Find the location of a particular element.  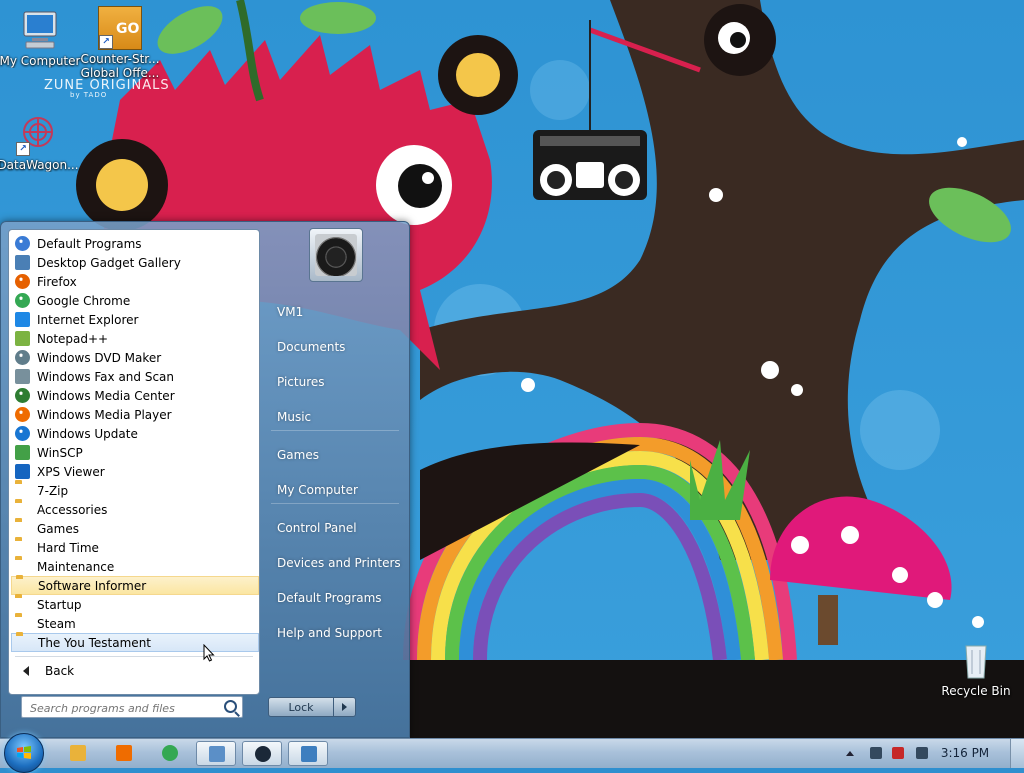

program-item: Default Programs is located at coordinates (135, 243).